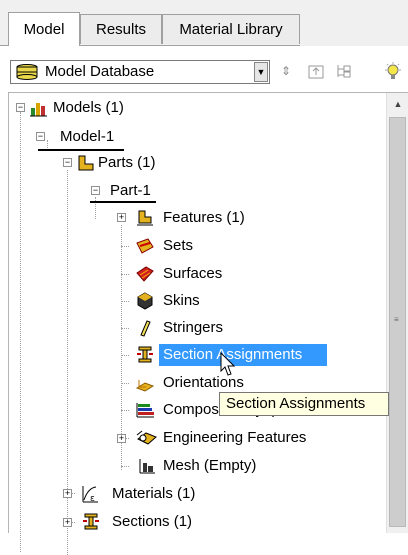 This screenshot has width=408, height=555. I want to click on tree-expand-icon, so click(344, 71).